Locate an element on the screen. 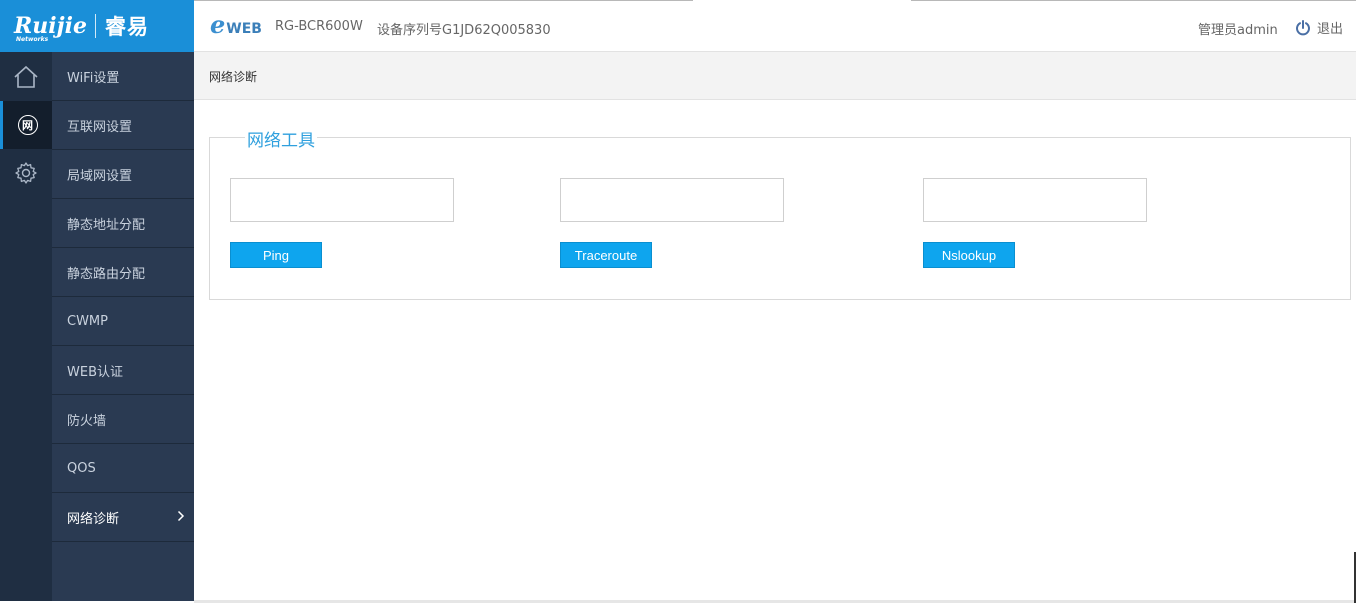 The width and height of the screenshot is (1356, 603). page-title: 网络诊断 is located at coordinates (233, 77).